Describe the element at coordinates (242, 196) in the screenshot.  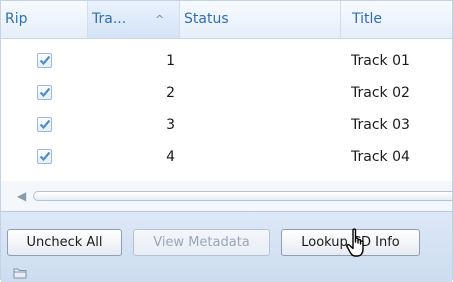
I see `scrollbar-thumb` at that location.